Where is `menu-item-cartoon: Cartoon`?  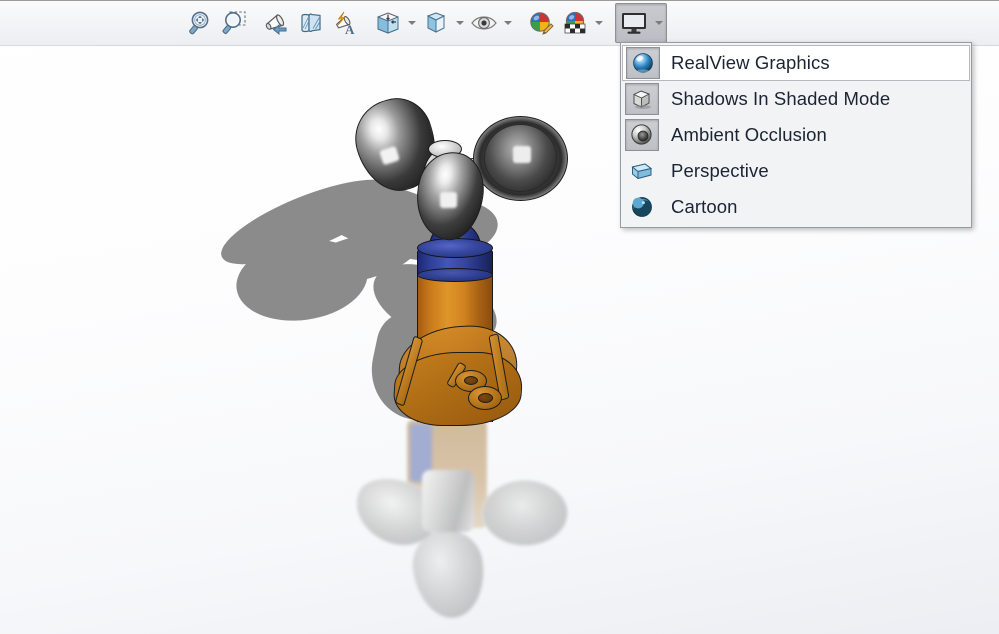
menu-item-cartoon: Cartoon is located at coordinates (796, 207).